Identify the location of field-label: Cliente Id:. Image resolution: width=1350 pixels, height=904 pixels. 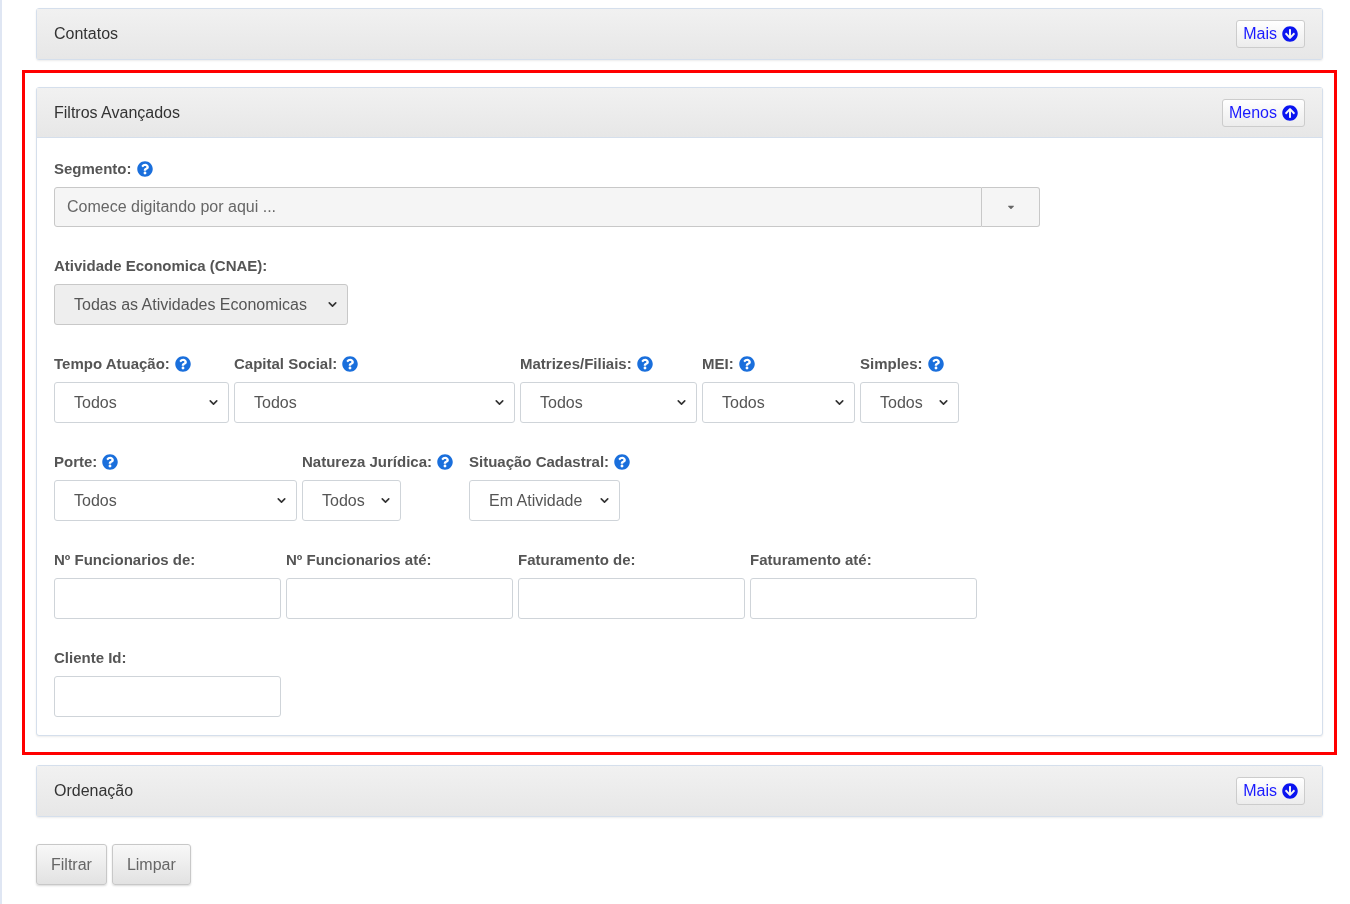
(90, 657).